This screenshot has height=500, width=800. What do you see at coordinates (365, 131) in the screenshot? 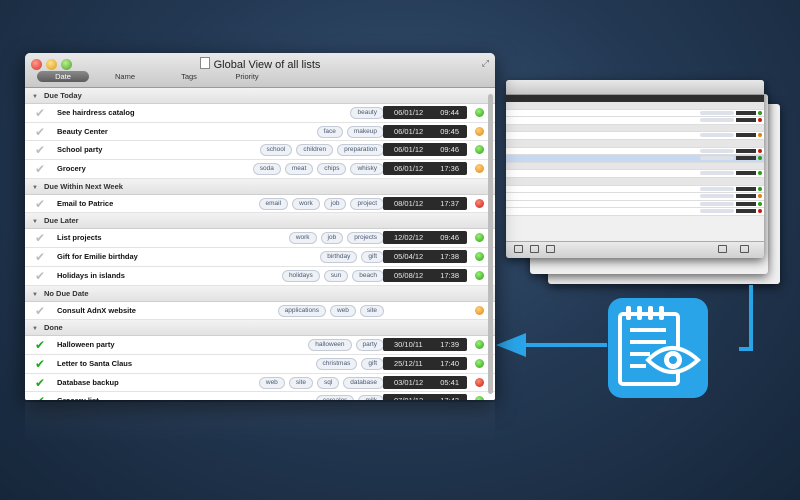
I see `tag-chip: makeup` at bounding box center [365, 131].